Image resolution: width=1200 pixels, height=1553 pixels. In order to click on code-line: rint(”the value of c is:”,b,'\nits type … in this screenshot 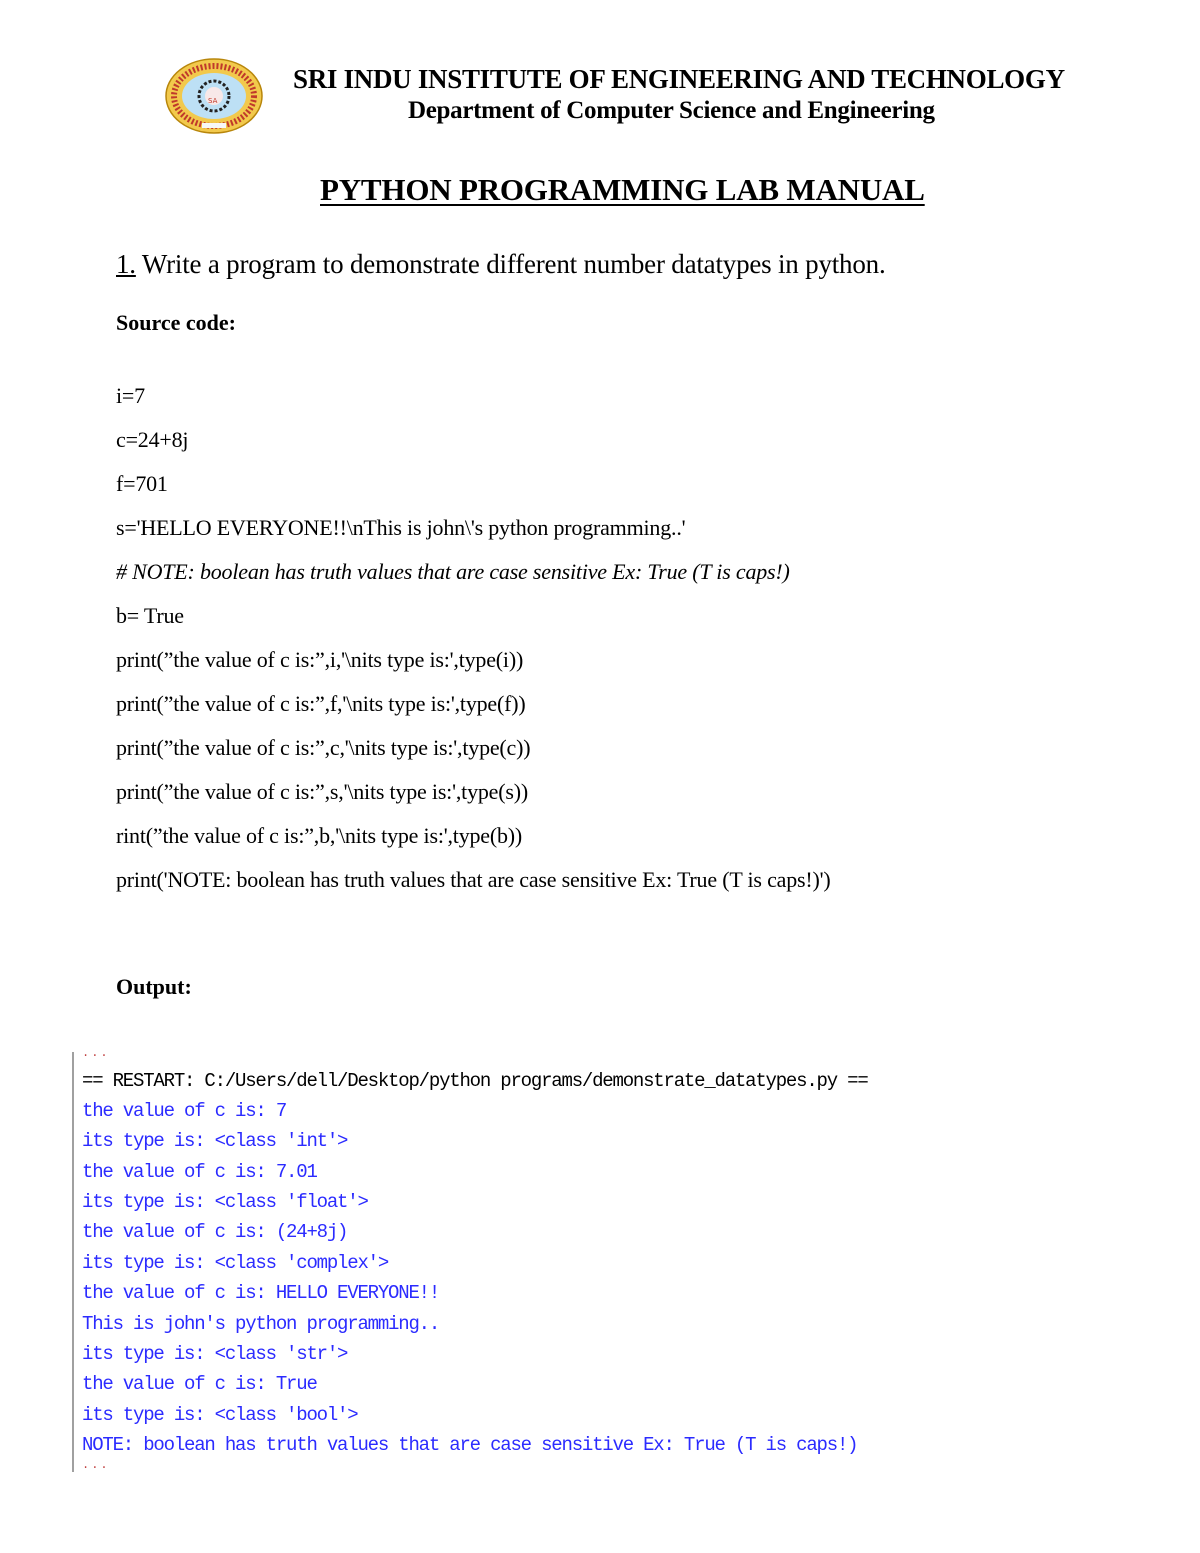, I will do `click(319, 835)`.